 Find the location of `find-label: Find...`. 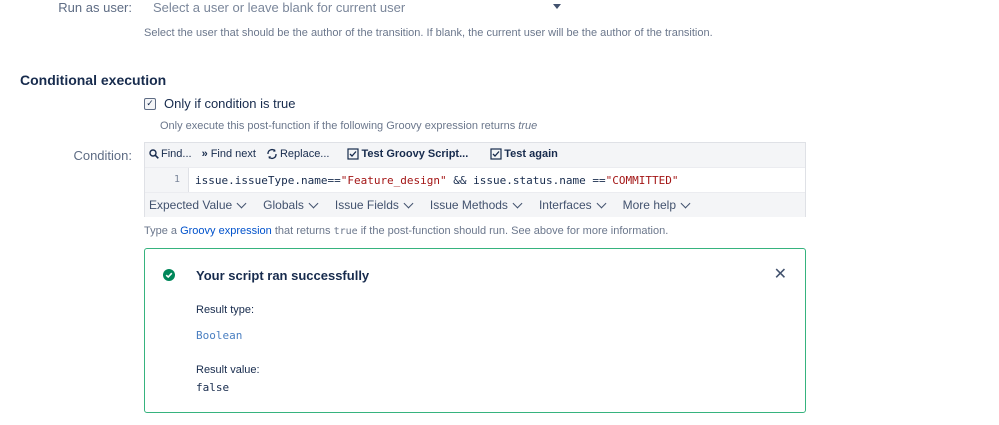

find-label: Find... is located at coordinates (176, 154).